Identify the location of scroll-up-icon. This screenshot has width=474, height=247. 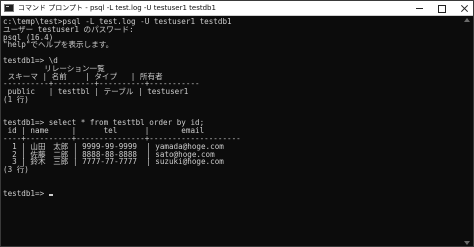
(467, 20).